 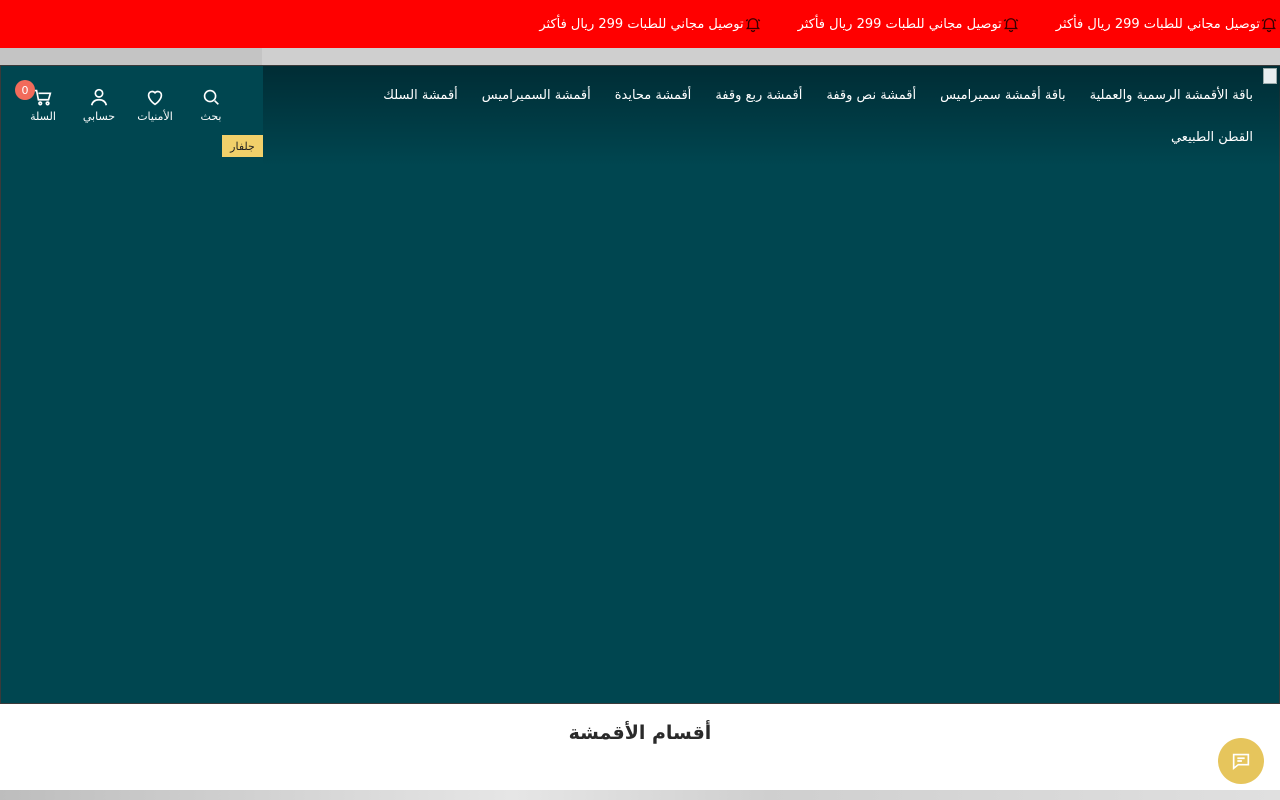 What do you see at coordinates (1003, 96) in the screenshot?
I see `nav-item-semiramis-package: باقة أقمشة سميراميس` at bounding box center [1003, 96].